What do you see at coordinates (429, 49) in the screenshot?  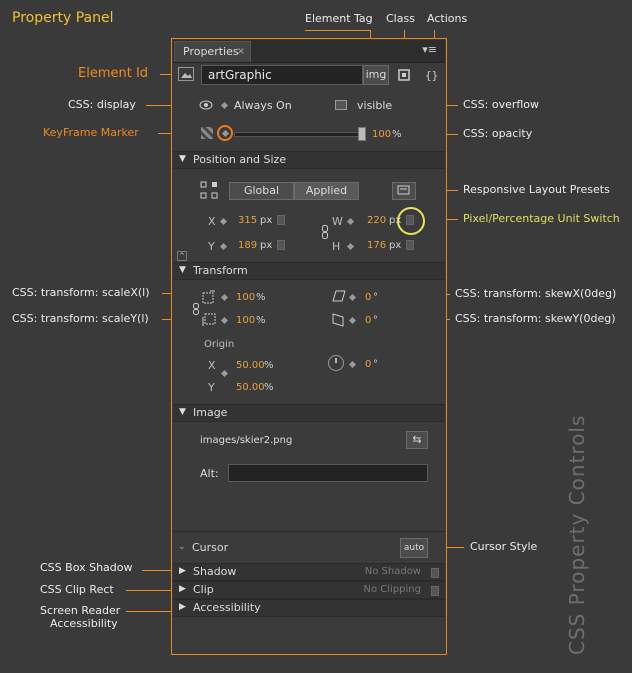 I see `panel-menu-icon: ▾≡` at bounding box center [429, 49].